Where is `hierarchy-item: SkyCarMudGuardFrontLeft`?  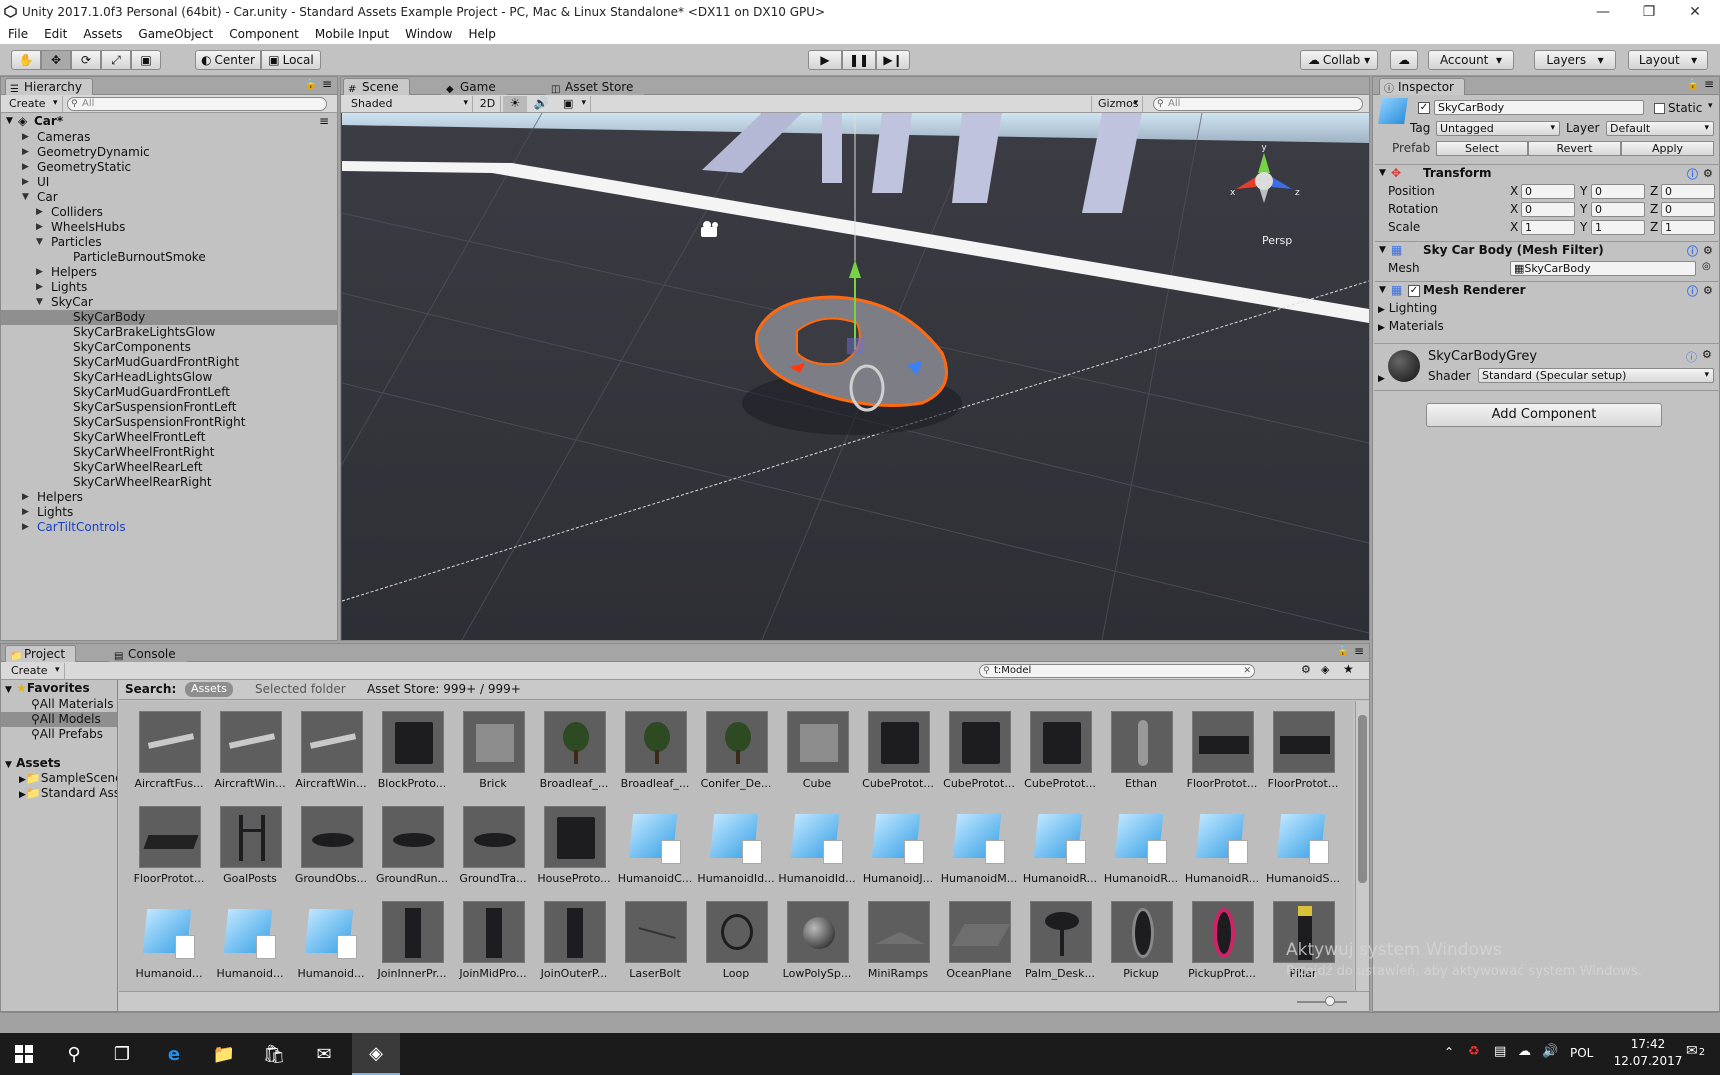
hierarchy-item: SkyCarMudGuardFrontLeft is located at coordinates (169, 392).